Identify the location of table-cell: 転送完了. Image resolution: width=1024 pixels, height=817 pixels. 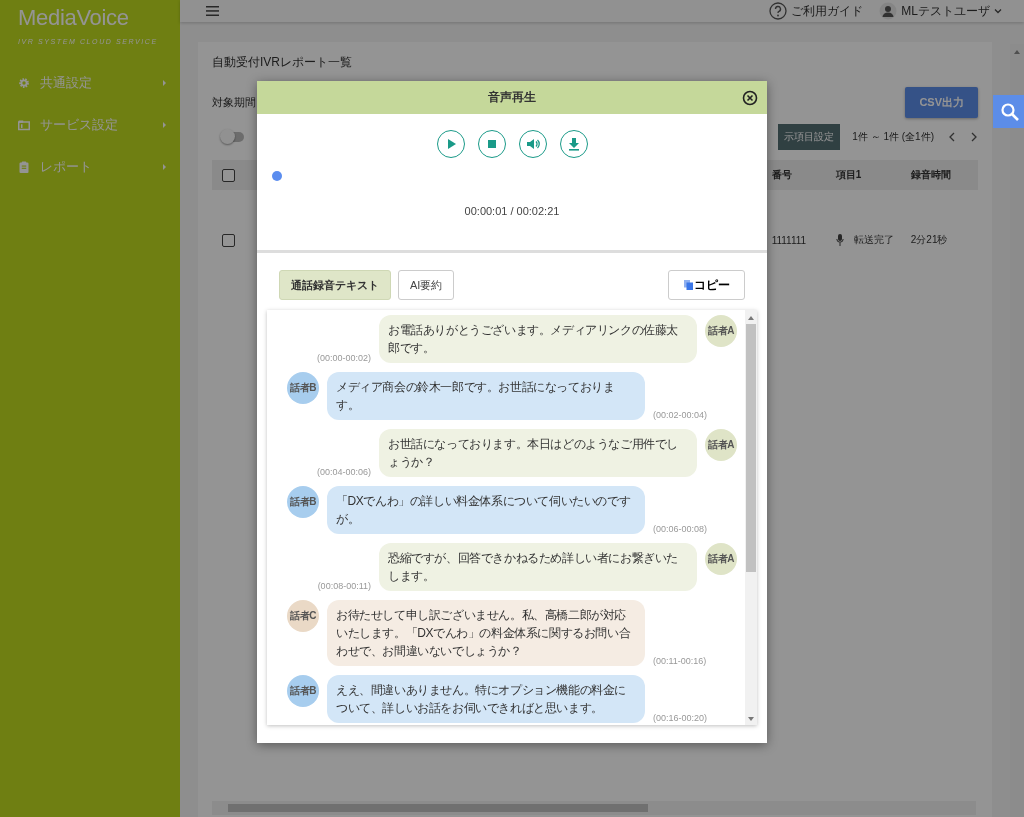
(873, 240).